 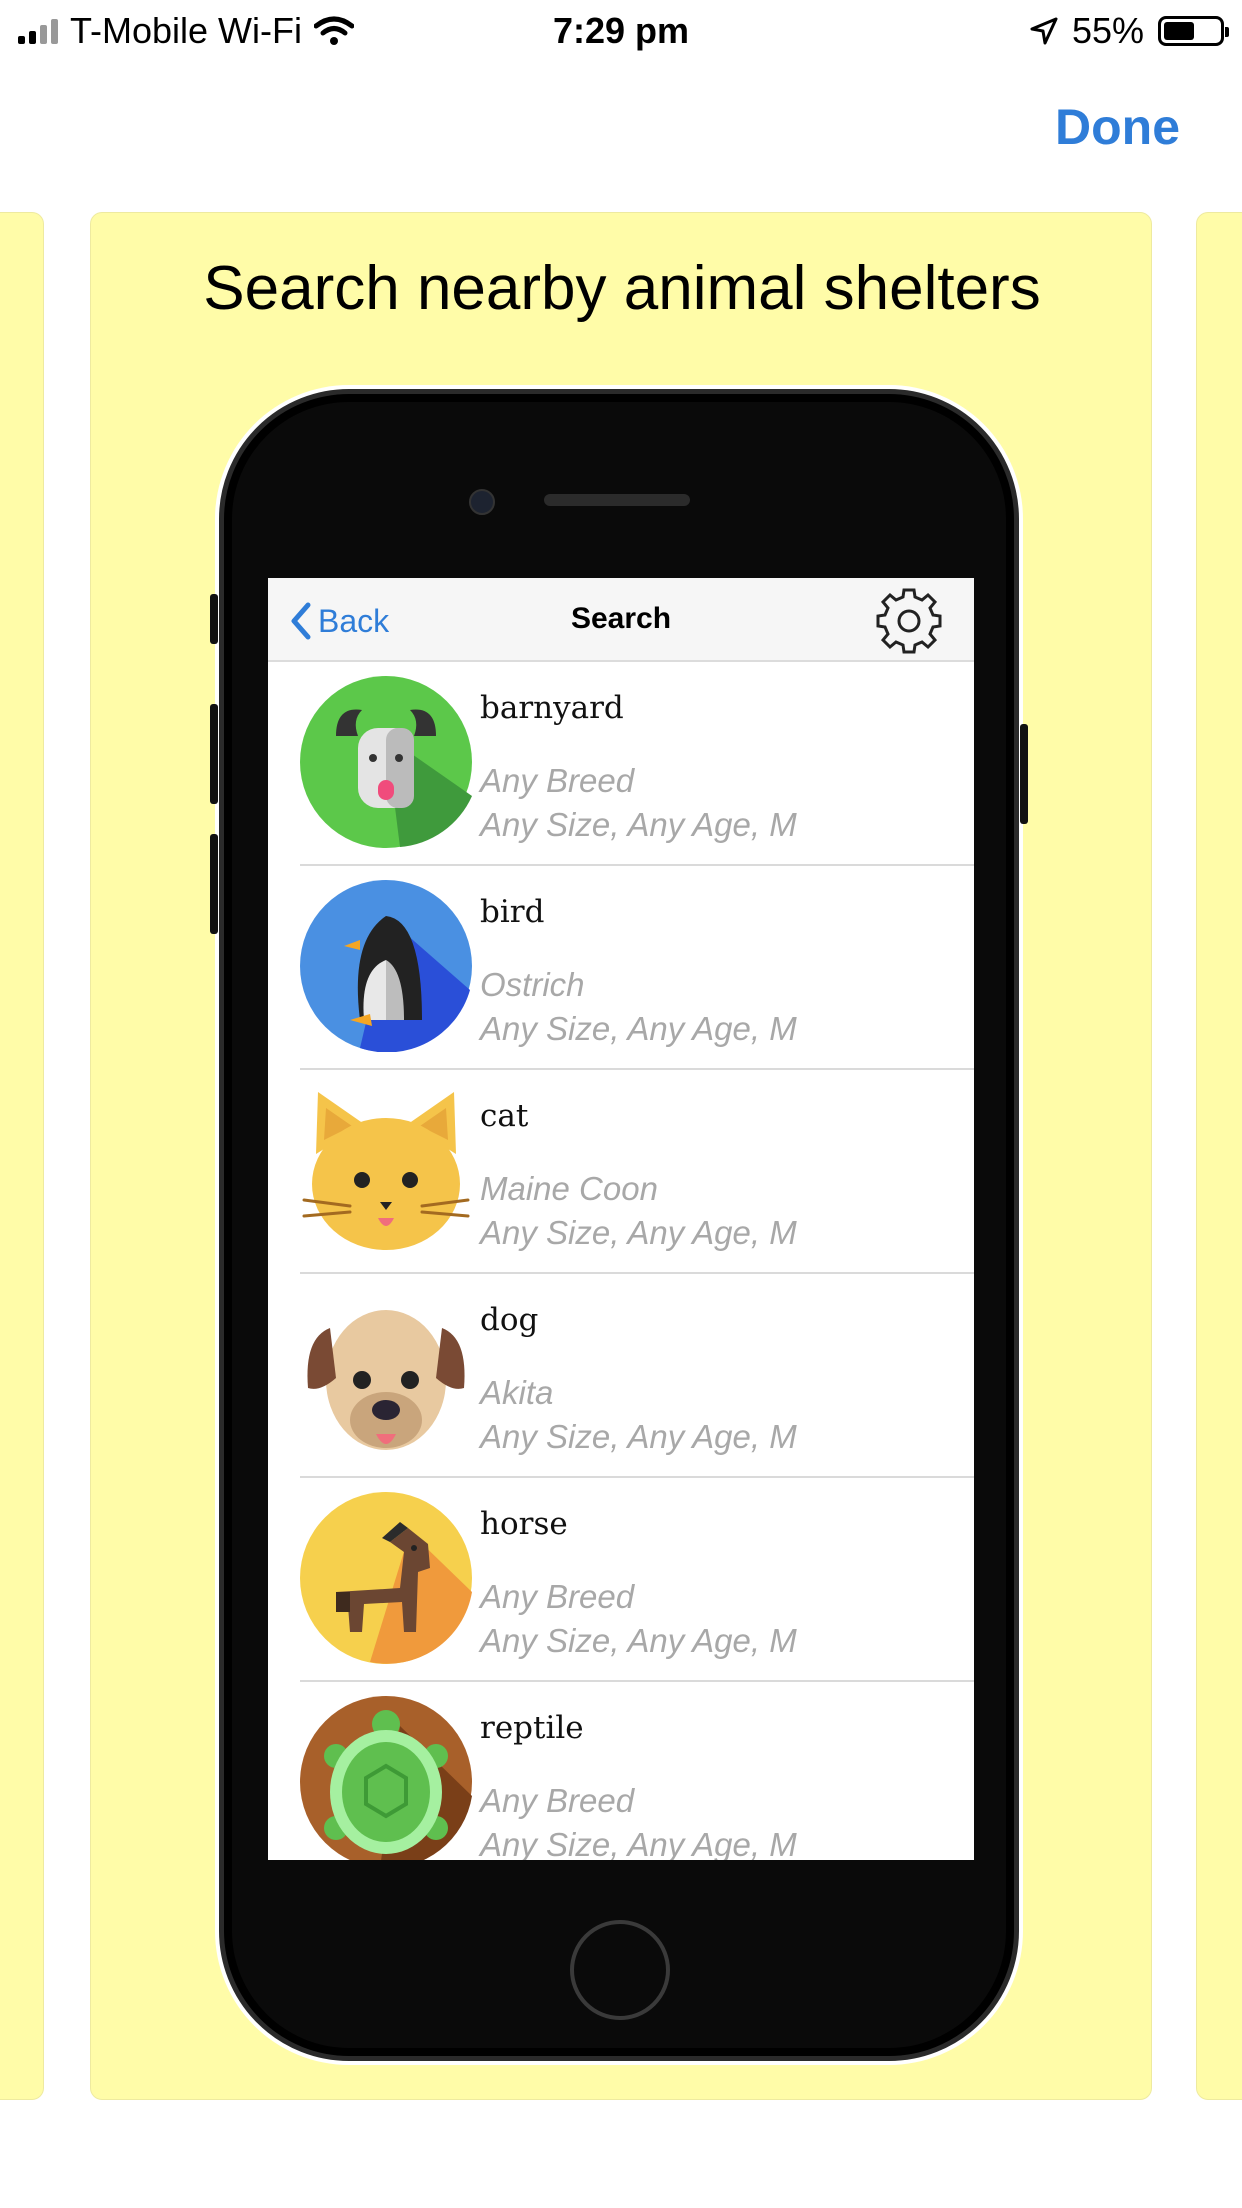 What do you see at coordinates (569, 1188) in the screenshot?
I see `animal-breed: Maine Coon` at bounding box center [569, 1188].